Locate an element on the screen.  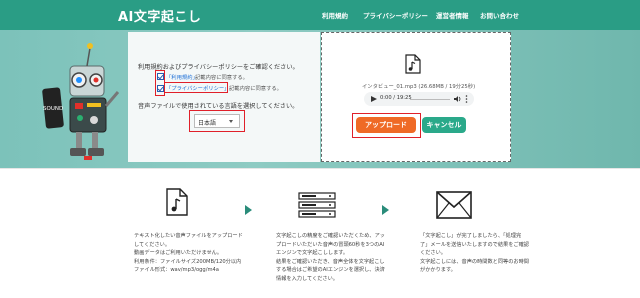
play-icon is located at coordinates (374, 99).